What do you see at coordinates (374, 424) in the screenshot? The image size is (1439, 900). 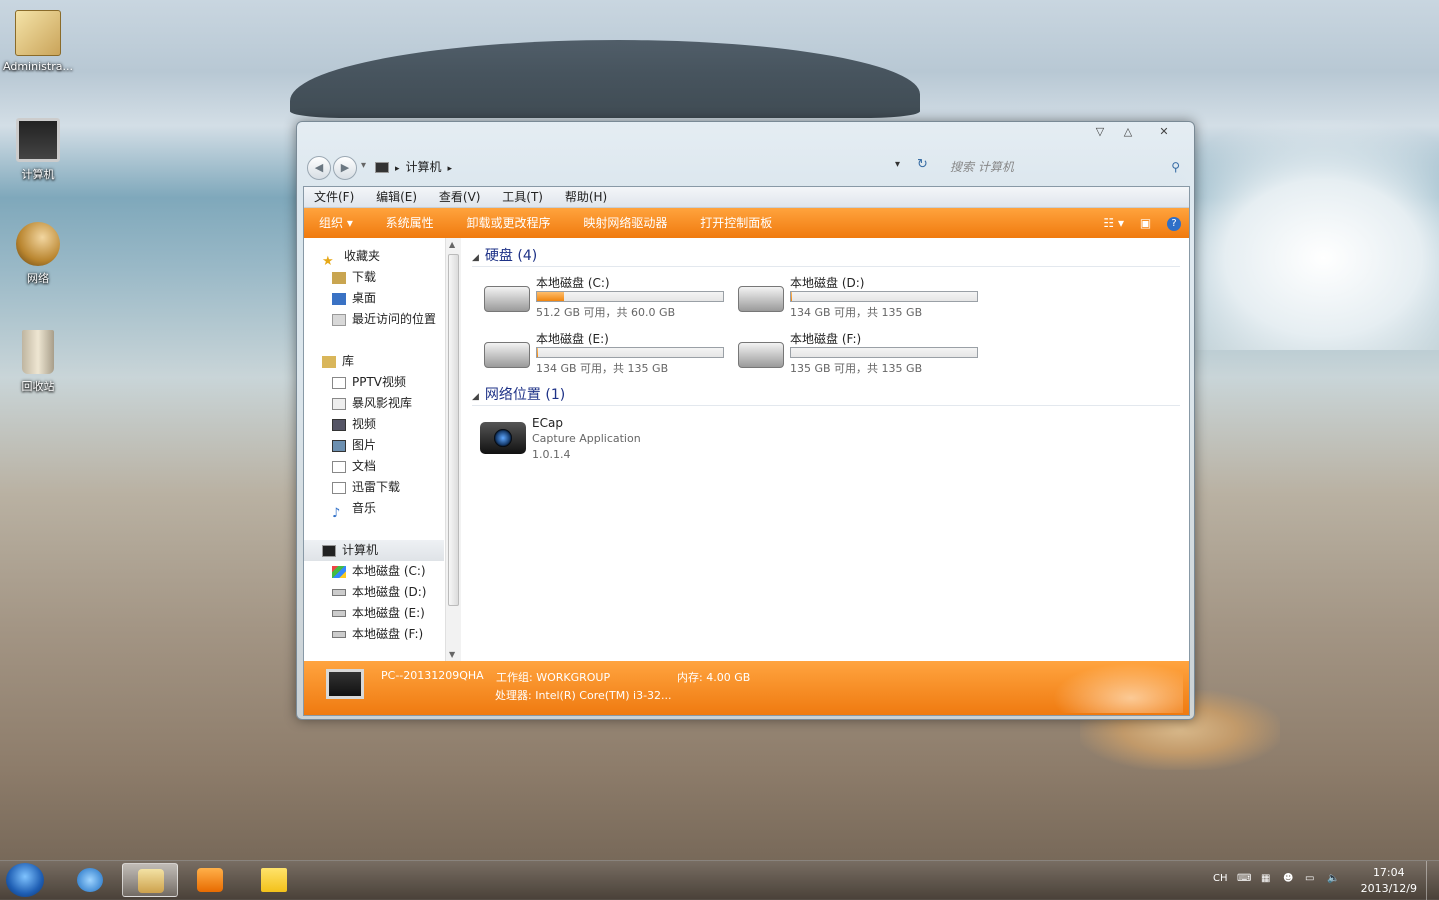 I see `tree-item-videos: 视频` at bounding box center [374, 424].